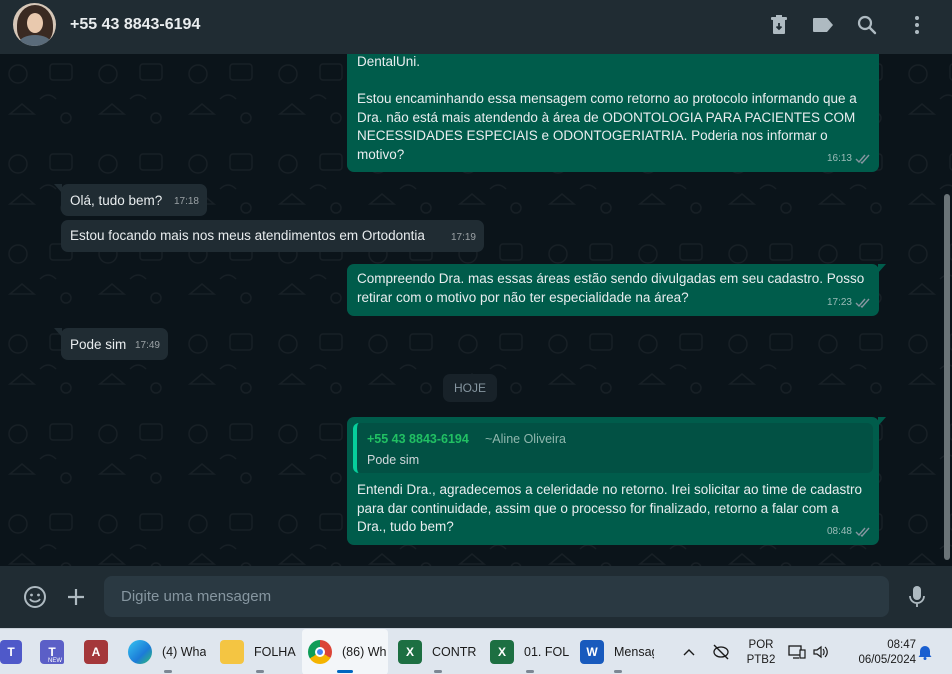  Describe the element at coordinates (147, 345) in the screenshot. I see `message-time: 17:49` at that location.